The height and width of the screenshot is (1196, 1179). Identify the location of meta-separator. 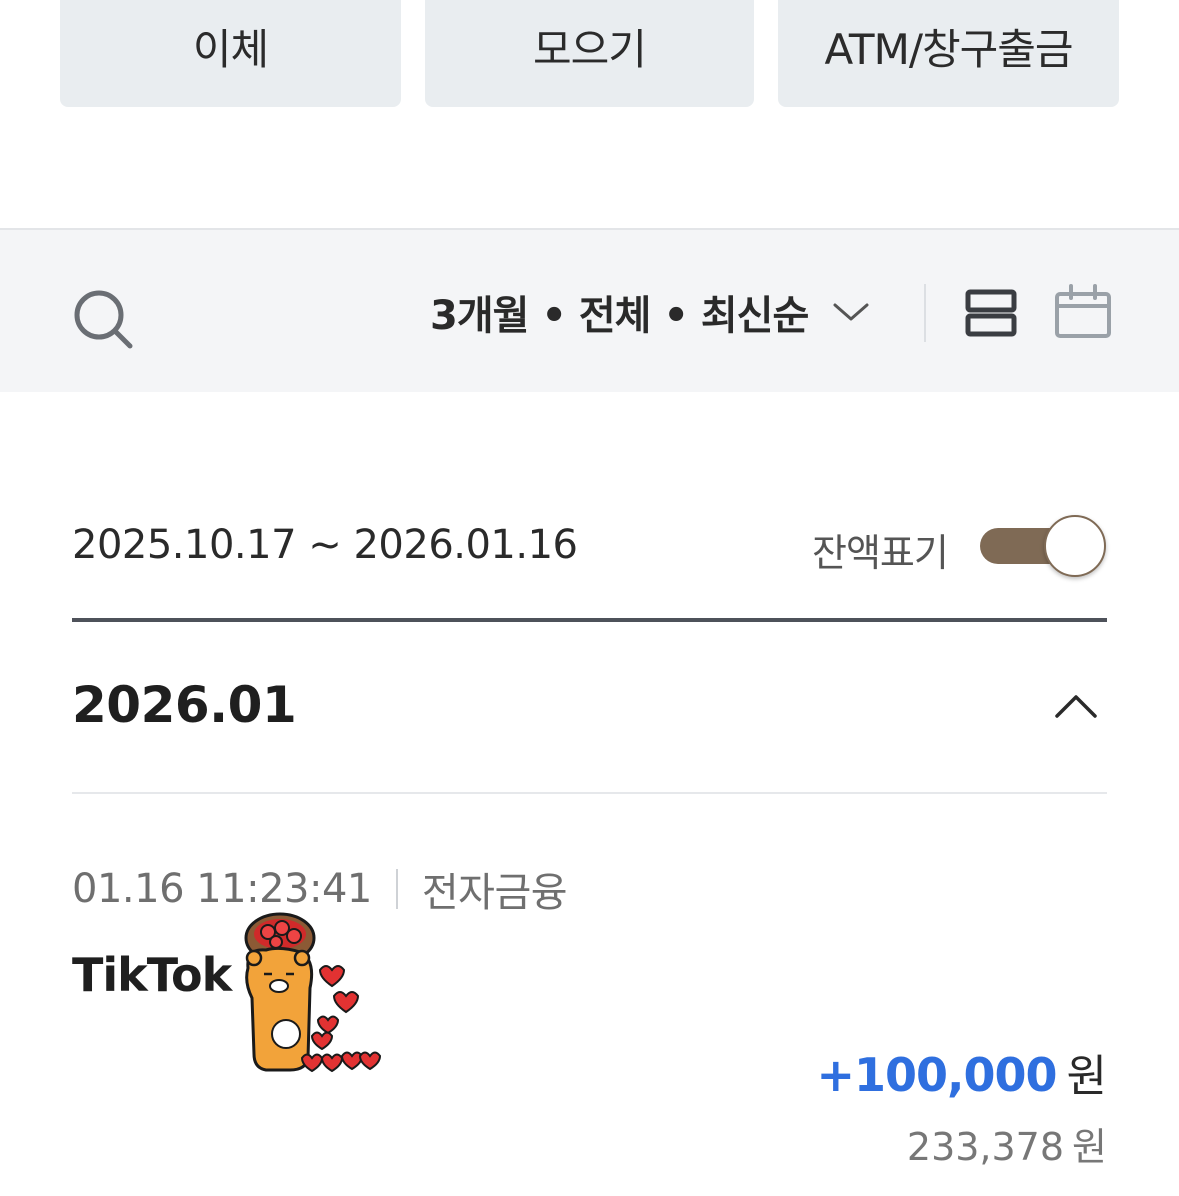
(396, 889).